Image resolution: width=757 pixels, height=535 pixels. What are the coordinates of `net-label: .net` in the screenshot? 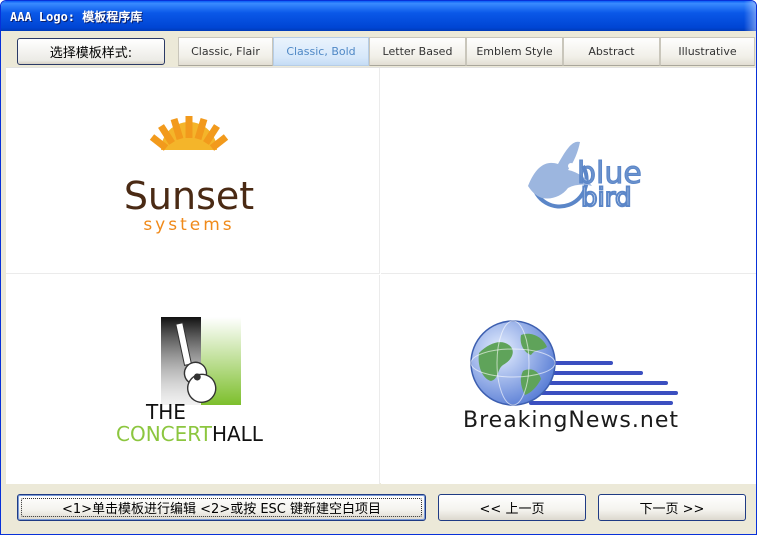 It's located at (655, 420).